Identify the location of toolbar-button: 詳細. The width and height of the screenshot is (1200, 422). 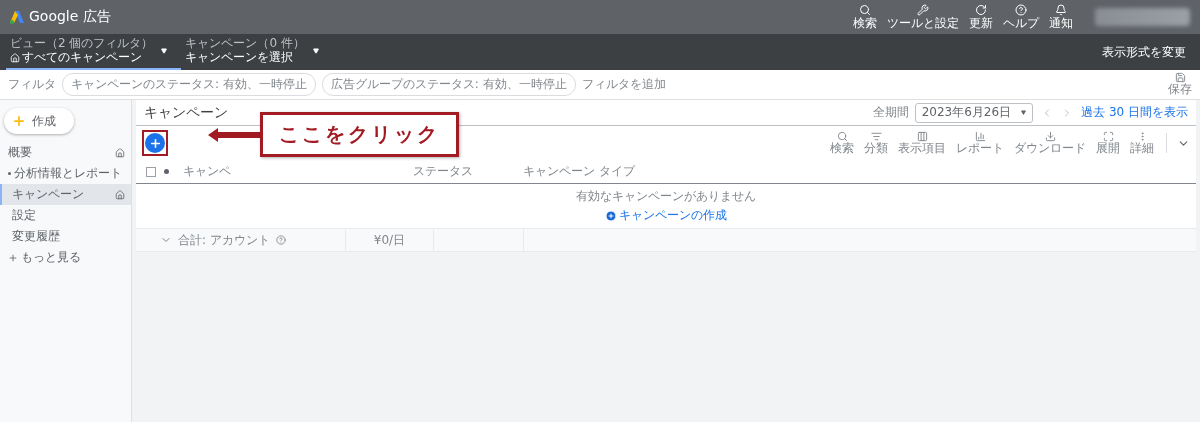
(1142, 143).